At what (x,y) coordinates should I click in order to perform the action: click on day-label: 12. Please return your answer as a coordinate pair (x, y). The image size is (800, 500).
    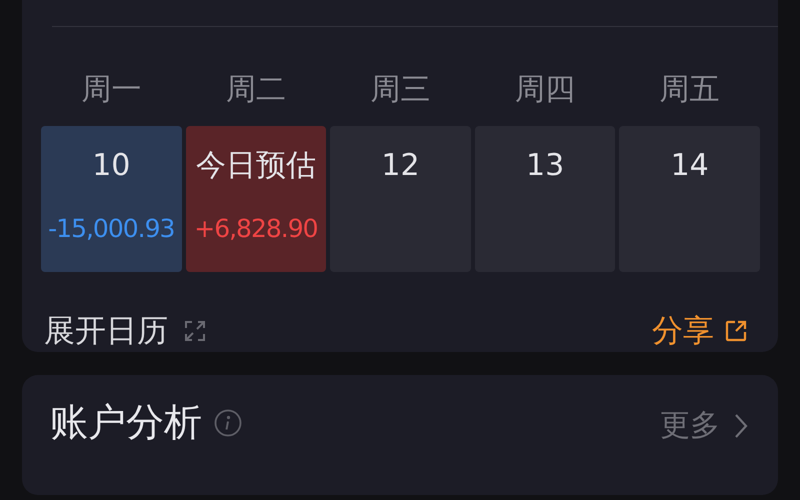
    Looking at the image, I should click on (400, 166).